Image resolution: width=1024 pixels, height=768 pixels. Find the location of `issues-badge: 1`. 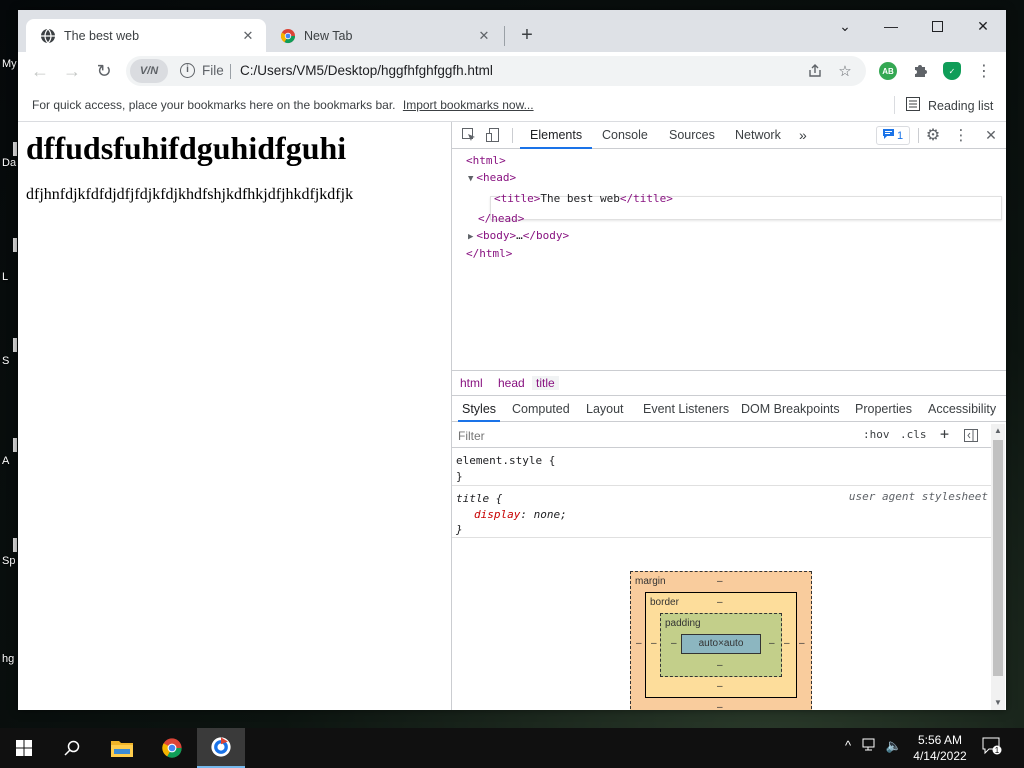

issues-badge: 1 is located at coordinates (893, 135).